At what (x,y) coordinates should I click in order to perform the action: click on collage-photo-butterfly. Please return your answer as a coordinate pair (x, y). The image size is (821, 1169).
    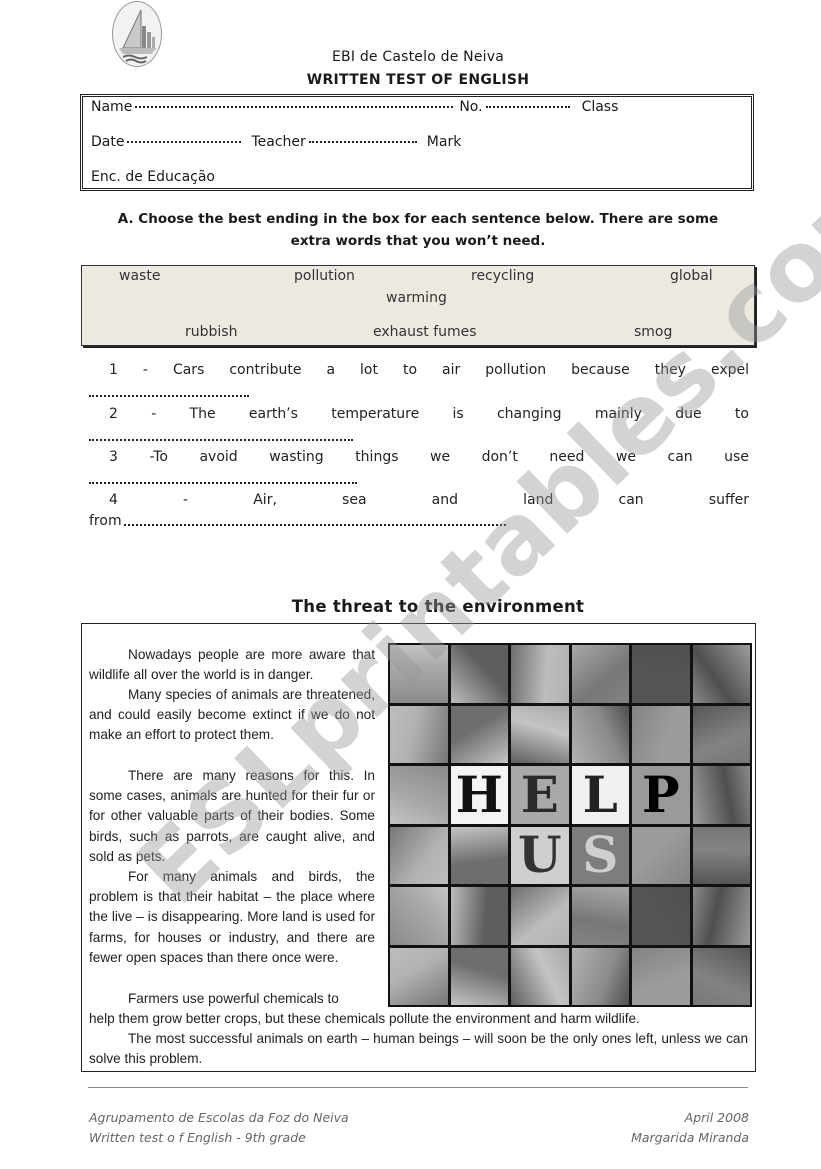
    Looking at the image, I should click on (540, 916).